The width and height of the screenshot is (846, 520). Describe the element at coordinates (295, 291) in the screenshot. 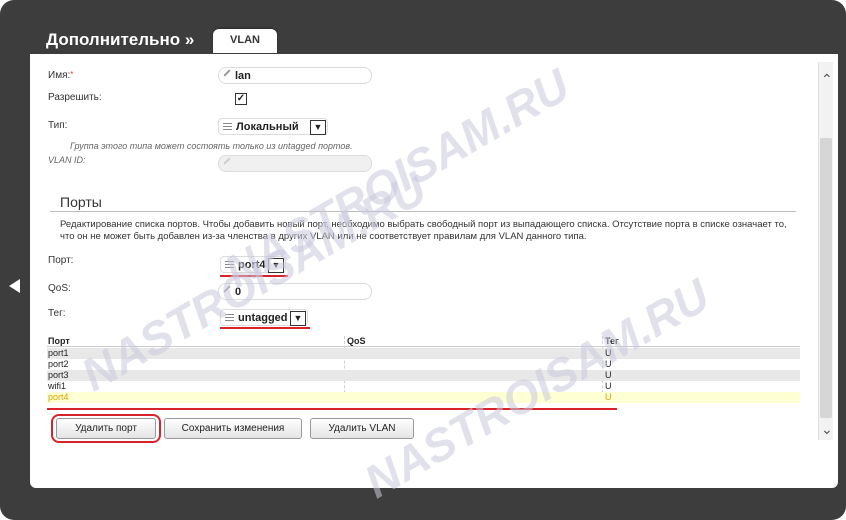

I see `qos-input: 0` at that location.